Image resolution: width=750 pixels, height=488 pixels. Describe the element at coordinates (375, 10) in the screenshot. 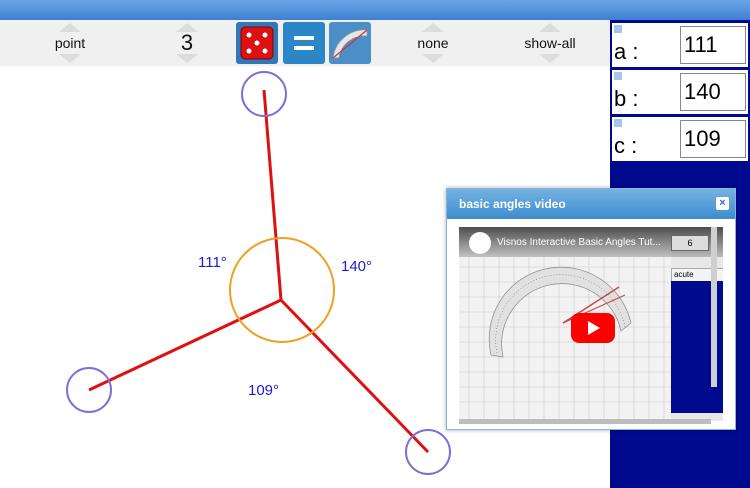

I see `window-title-bar` at that location.